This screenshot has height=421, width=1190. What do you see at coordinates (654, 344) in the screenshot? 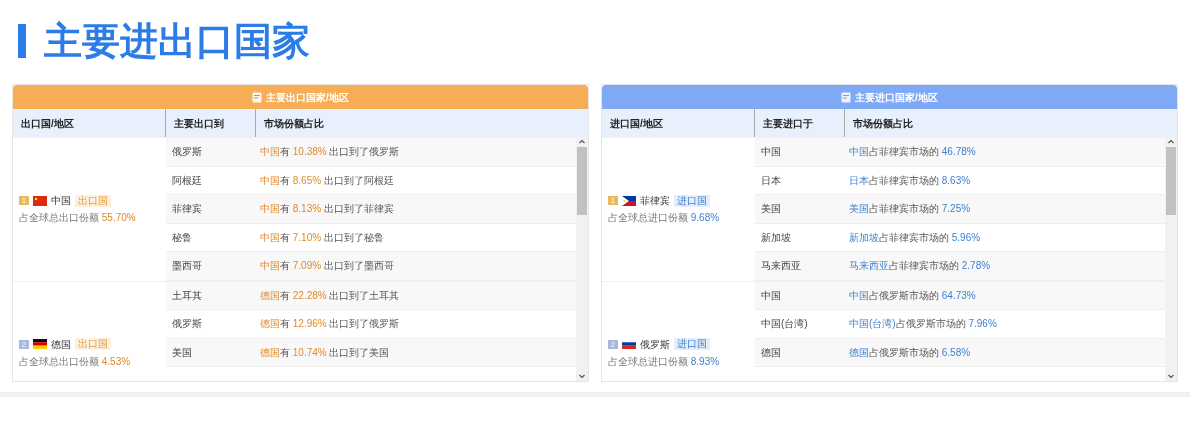
I see `country-name: 俄罗斯` at bounding box center [654, 344].